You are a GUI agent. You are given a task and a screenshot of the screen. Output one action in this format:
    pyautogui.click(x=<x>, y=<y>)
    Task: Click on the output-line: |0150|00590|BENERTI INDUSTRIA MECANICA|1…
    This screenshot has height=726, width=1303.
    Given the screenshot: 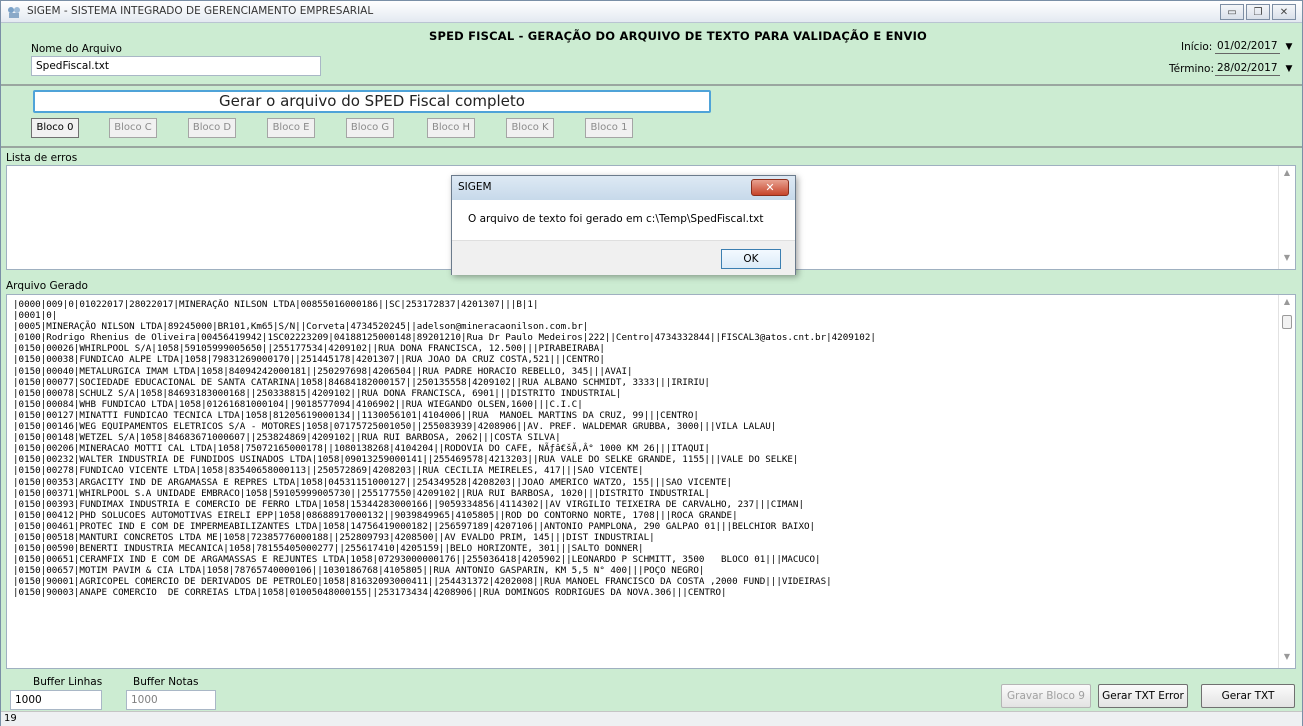 What is the action you would take?
    pyautogui.click(x=328, y=549)
    